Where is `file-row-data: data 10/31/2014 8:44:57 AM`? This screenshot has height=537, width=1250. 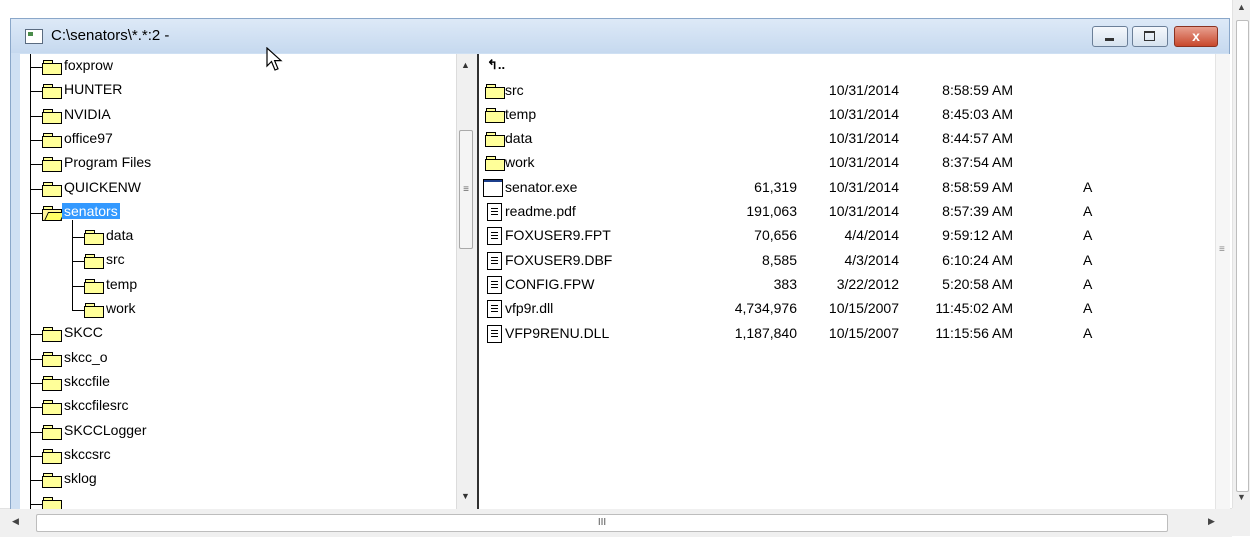
file-row-data: data 10/31/2014 8:44:57 AM is located at coordinates (848, 139).